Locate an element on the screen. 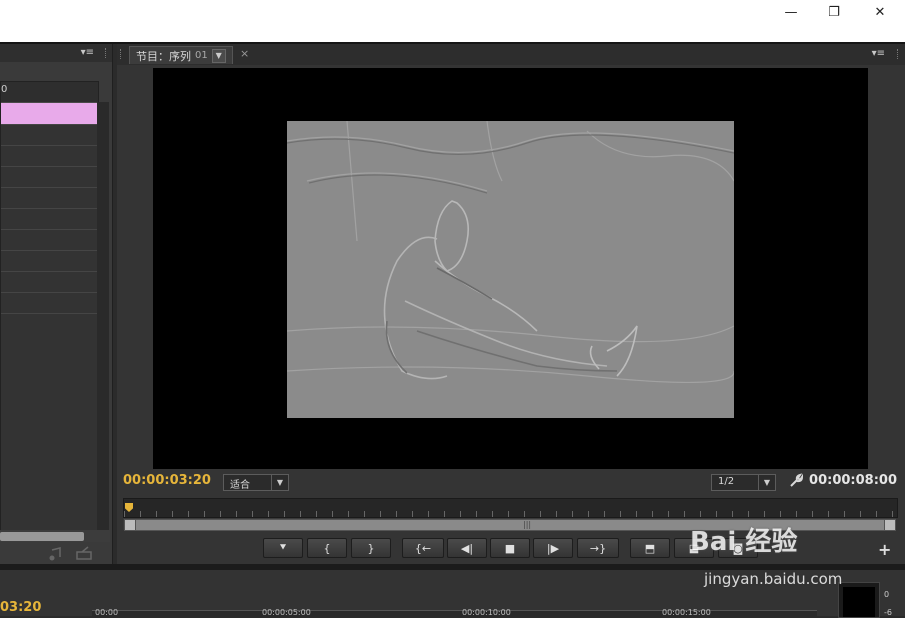  step-forward-icon: |▶ is located at coordinates (553, 548).